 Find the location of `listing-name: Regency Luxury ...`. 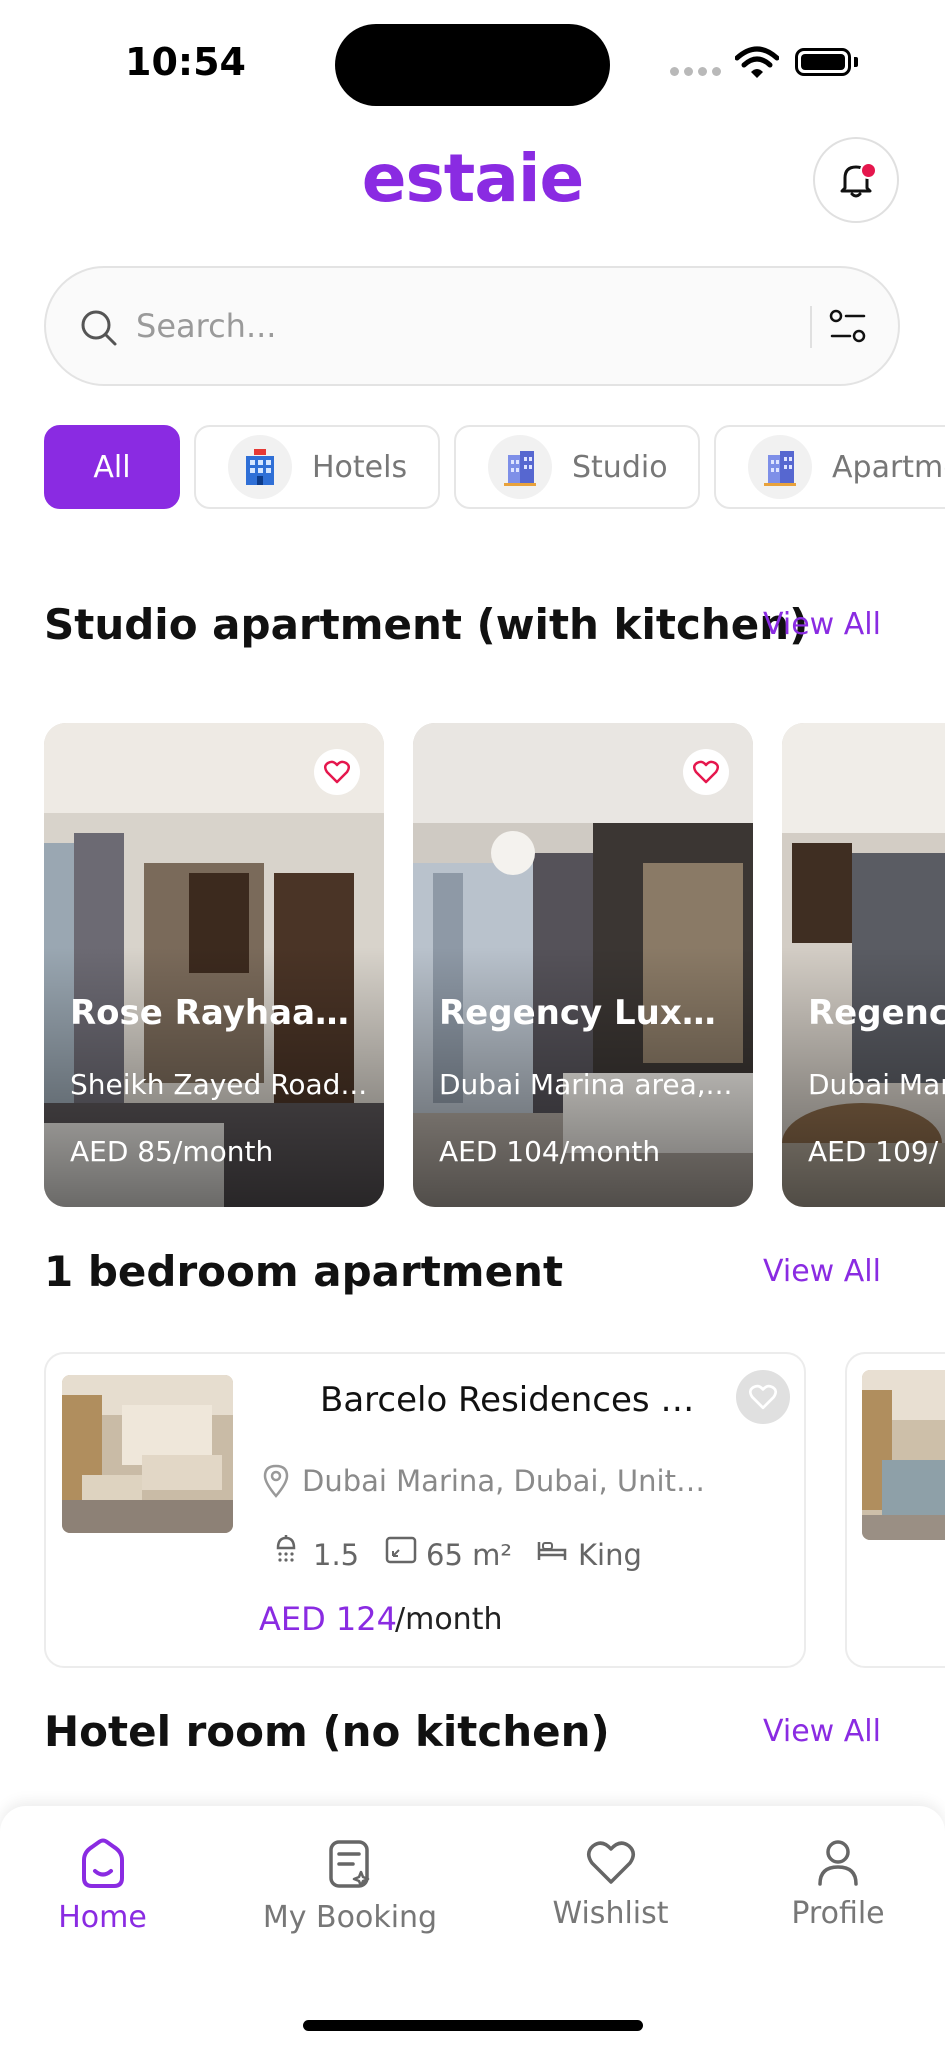

listing-name: Regency Luxury ... is located at coordinates (589, 1013).